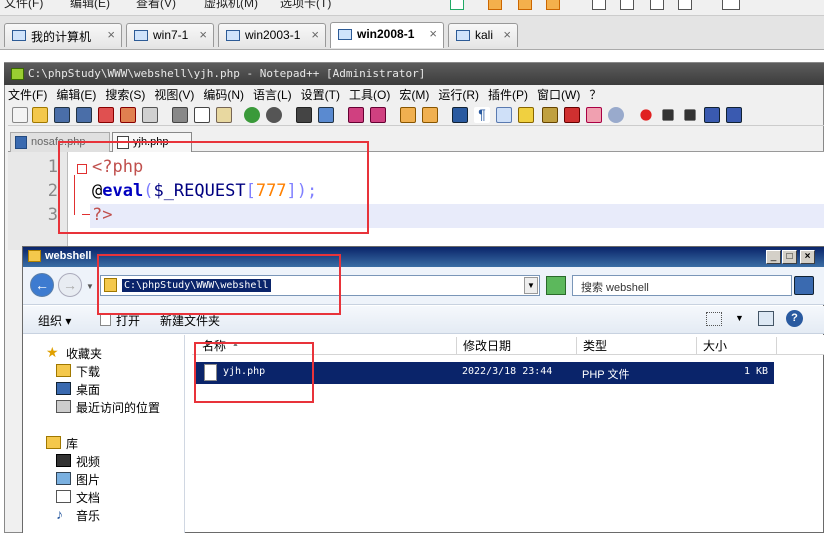  What do you see at coordinates (572, 115) in the screenshot?
I see `function-list-icon` at bounding box center [572, 115].